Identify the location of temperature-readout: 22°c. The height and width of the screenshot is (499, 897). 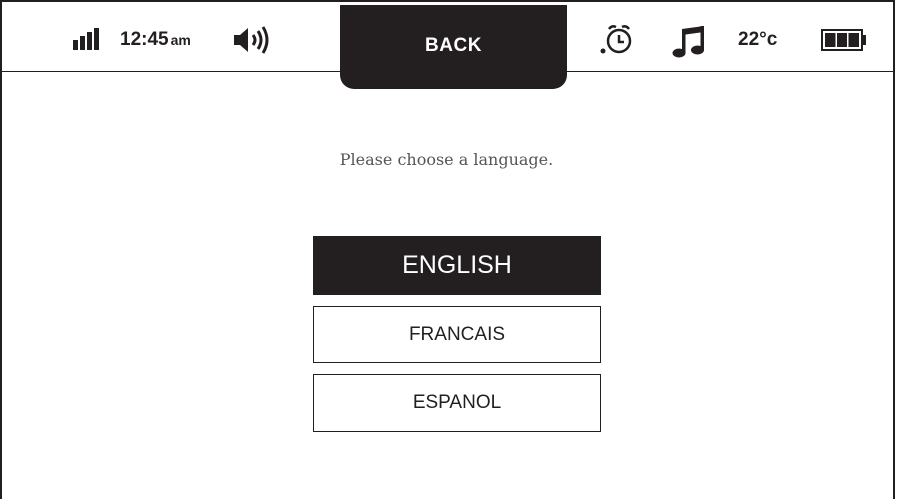
(758, 39).